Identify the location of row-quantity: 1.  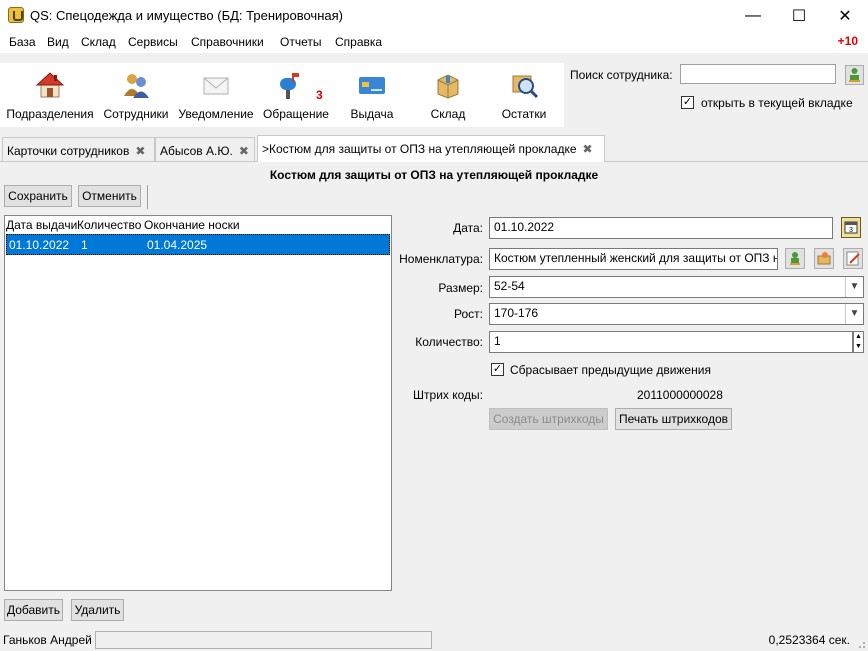
(84, 245).